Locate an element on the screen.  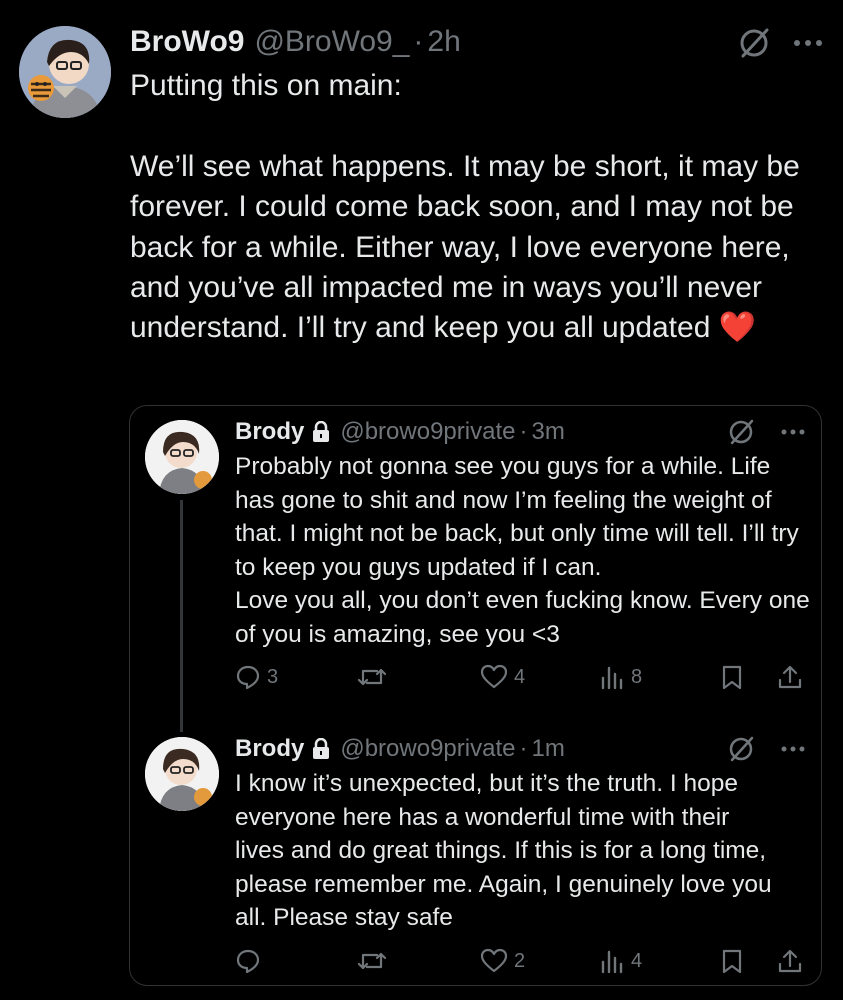
reply-button is located at coordinates (251, 961).